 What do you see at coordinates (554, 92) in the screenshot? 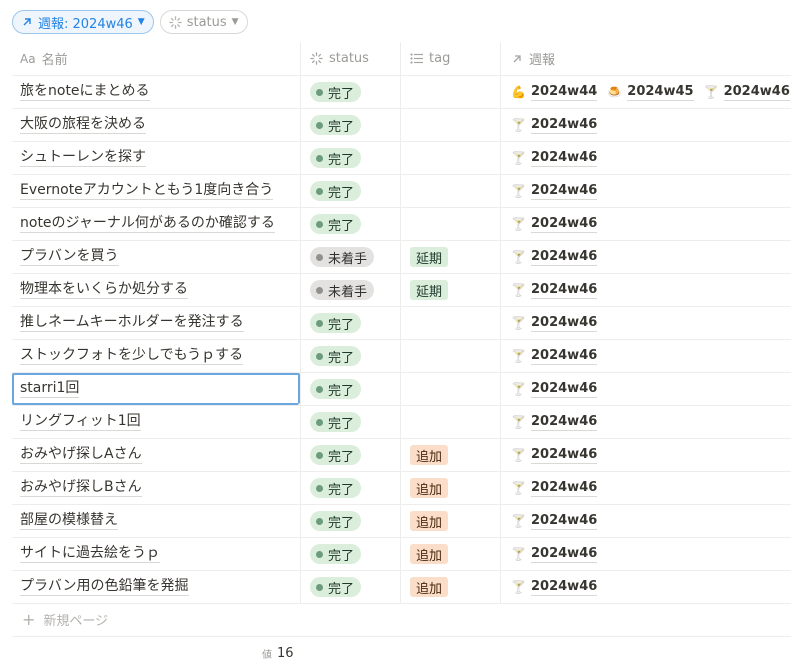
I see `week-relation-link: 💪 2024w44` at bounding box center [554, 92].